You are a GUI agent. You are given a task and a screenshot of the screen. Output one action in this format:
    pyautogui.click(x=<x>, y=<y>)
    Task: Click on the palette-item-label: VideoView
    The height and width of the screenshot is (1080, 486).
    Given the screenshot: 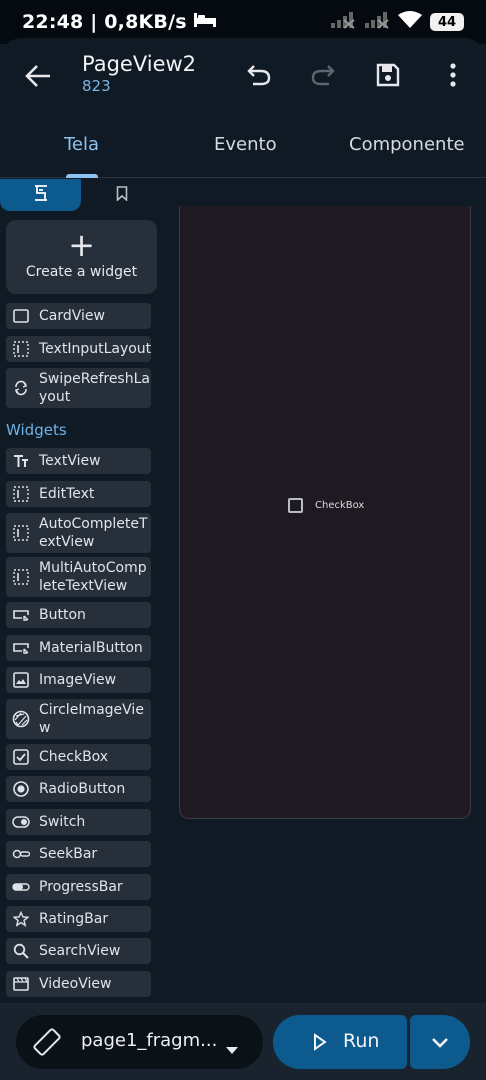 What is the action you would take?
    pyautogui.click(x=75, y=984)
    